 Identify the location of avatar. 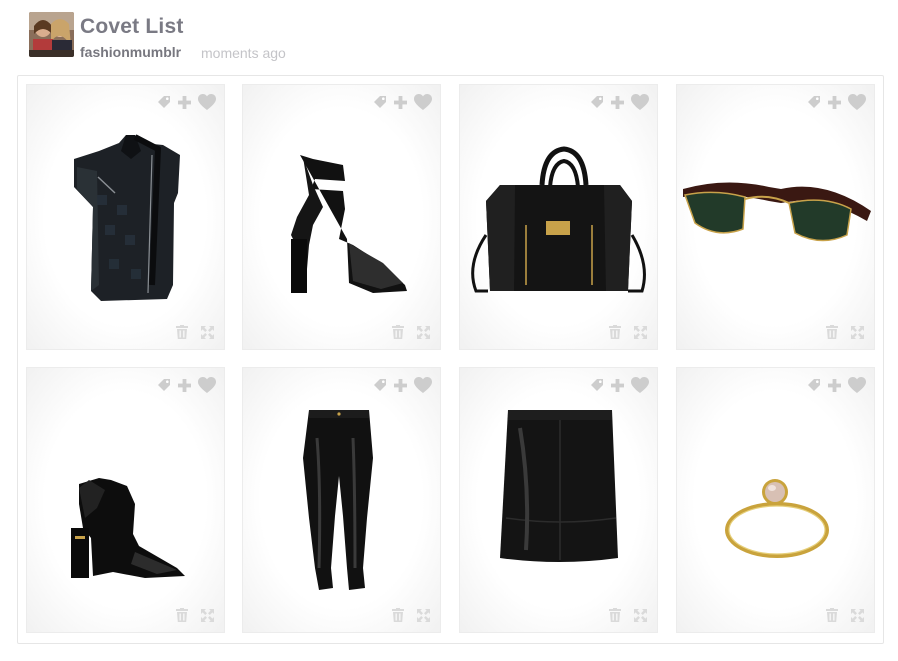
(51, 34).